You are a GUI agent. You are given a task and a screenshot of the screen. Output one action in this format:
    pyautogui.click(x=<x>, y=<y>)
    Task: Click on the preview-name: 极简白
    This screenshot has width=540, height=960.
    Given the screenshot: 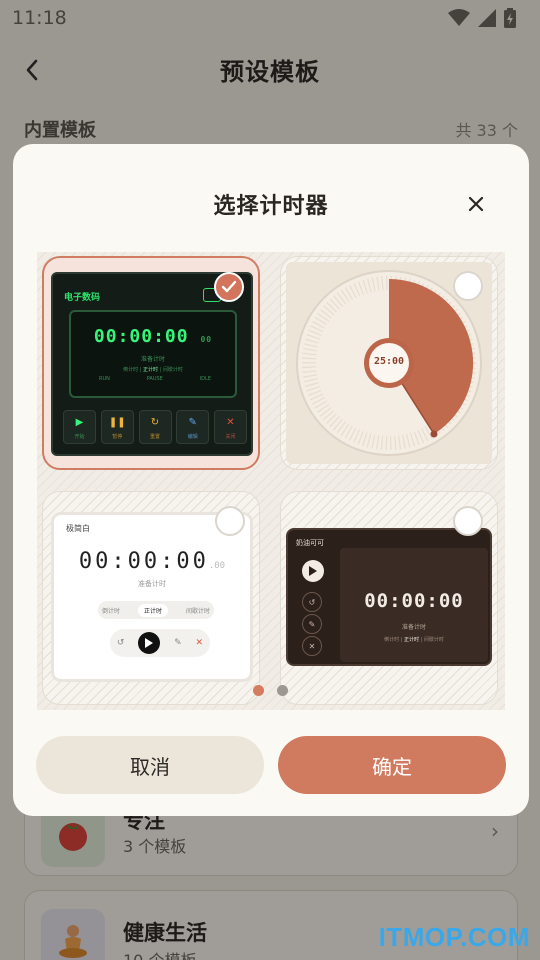 What is the action you would take?
    pyautogui.click(x=78, y=528)
    